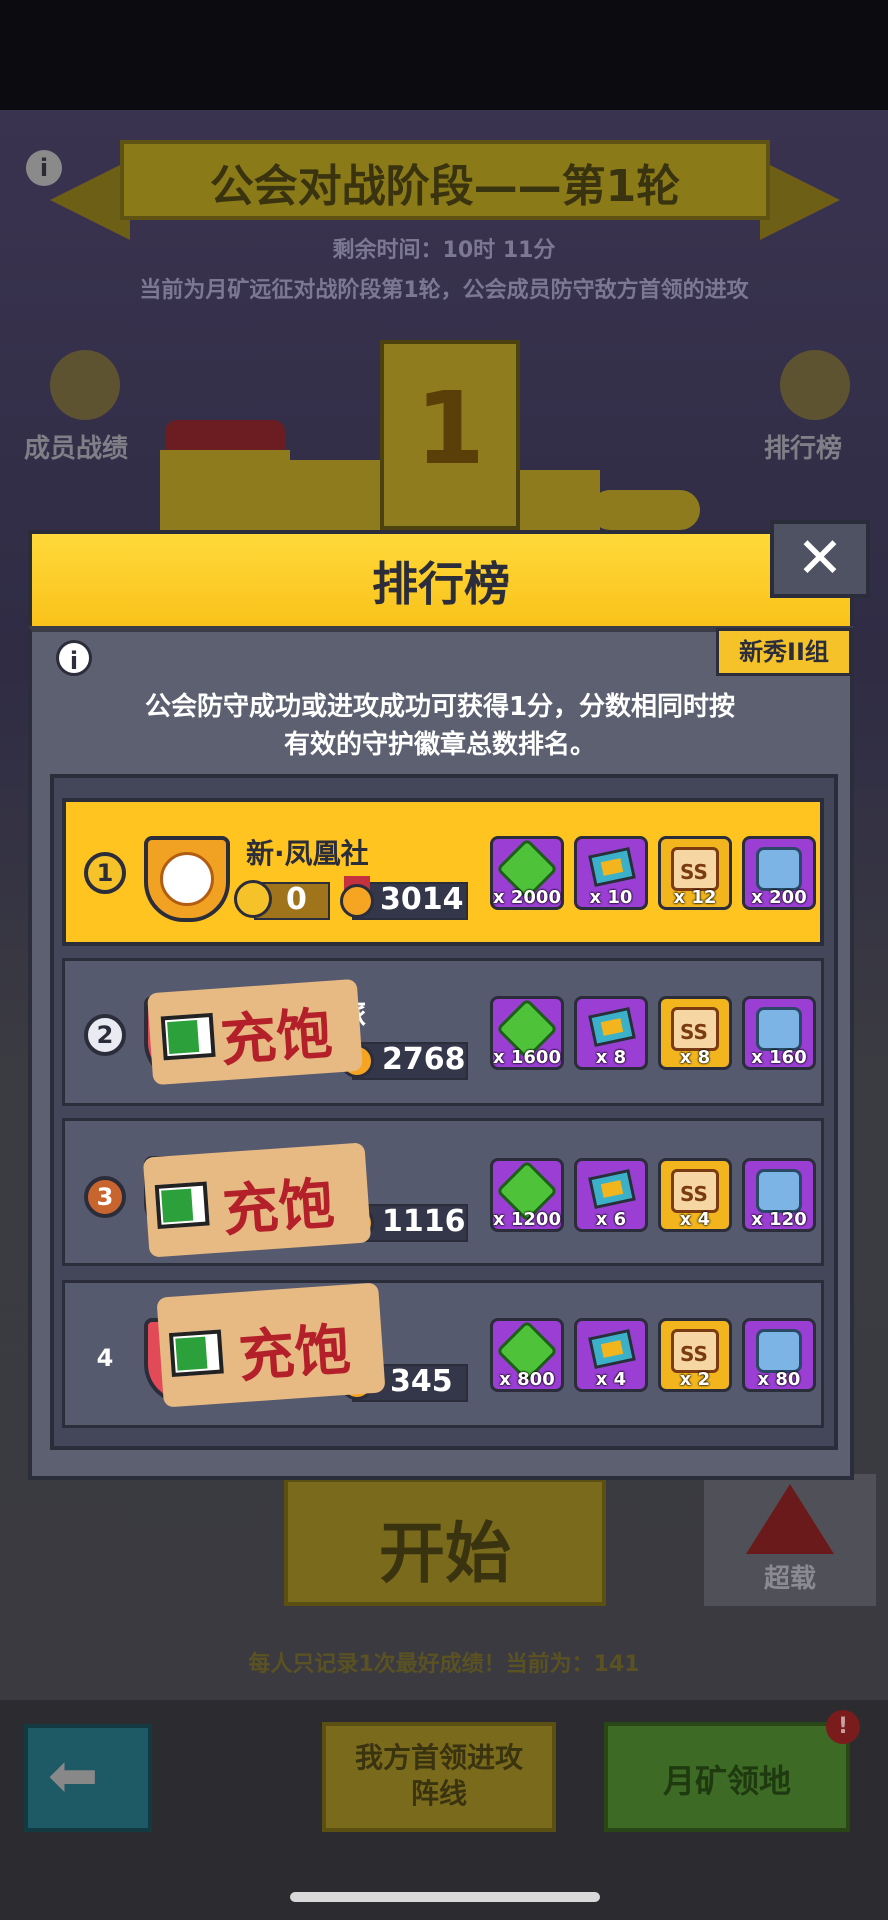  Describe the element at coordinates (424, 1221) in the screenshot. I see `guard-badge-count: 1116` at that location.